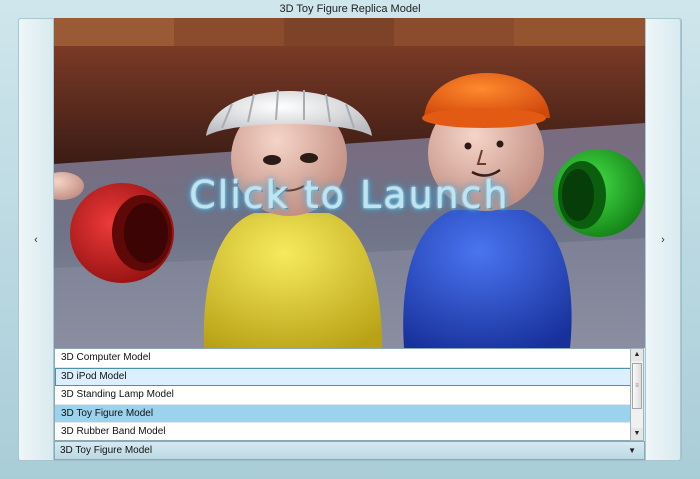 This screenshot has width=700, height=479. I want to click on chevron-left-icon: ‹, so click(36, 239).